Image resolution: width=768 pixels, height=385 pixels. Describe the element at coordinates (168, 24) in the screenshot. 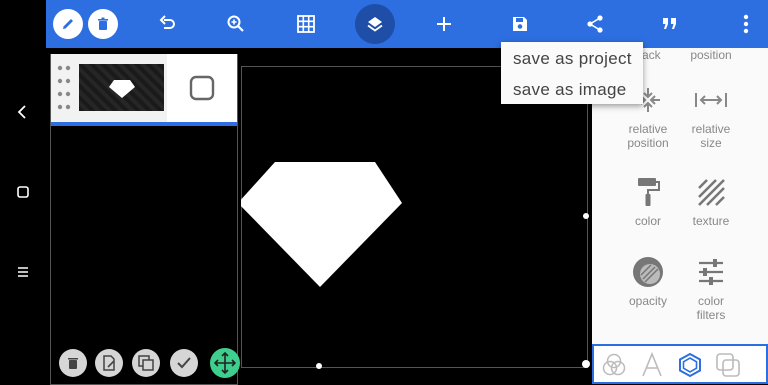

I see `undo-icon` at that location.